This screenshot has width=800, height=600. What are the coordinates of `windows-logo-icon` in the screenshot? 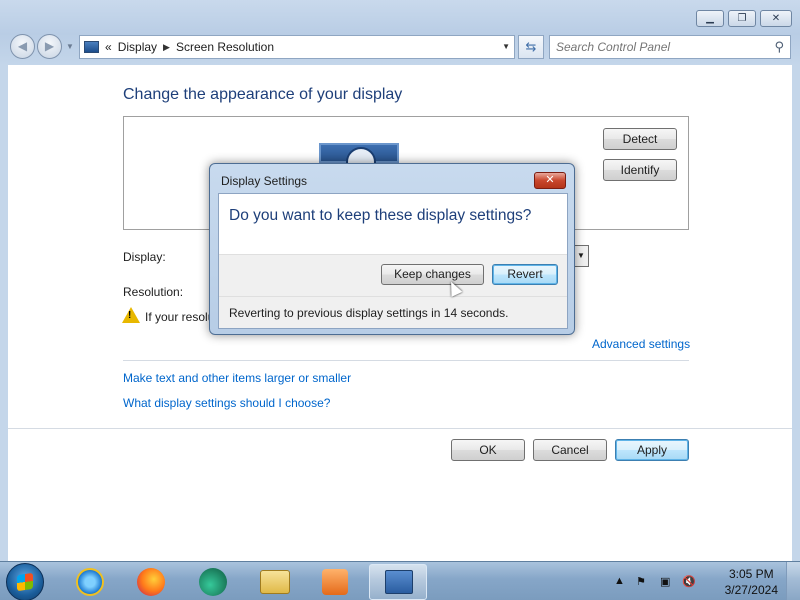 It's located at (25, 582).